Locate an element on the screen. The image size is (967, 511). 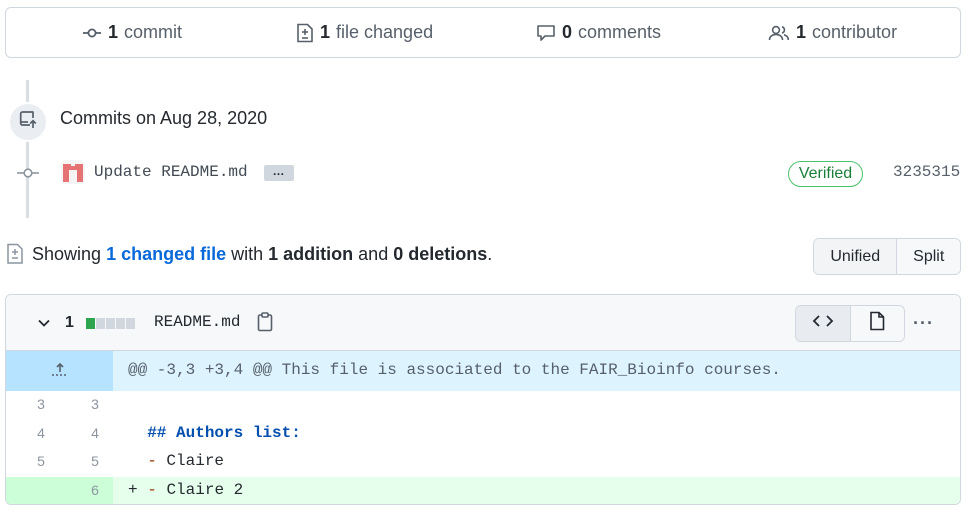
files-label: file changed is located at coordinates (385, 32).